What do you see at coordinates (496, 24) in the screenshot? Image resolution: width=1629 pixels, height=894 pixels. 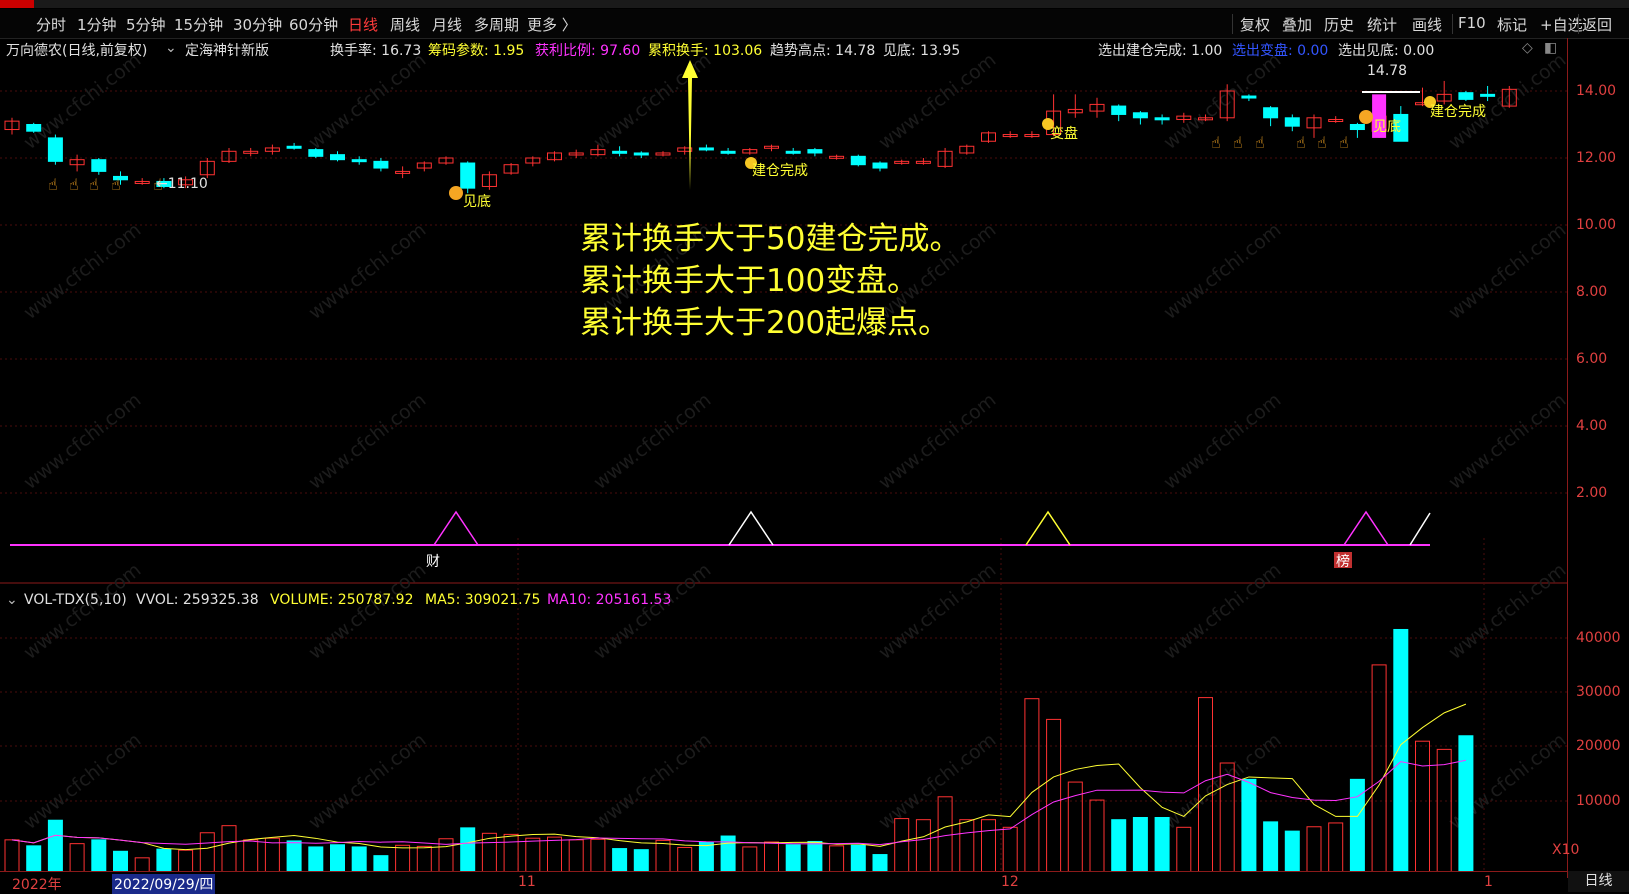 I see `period-tab-9: 多周期` at bounding box center [496, 24].